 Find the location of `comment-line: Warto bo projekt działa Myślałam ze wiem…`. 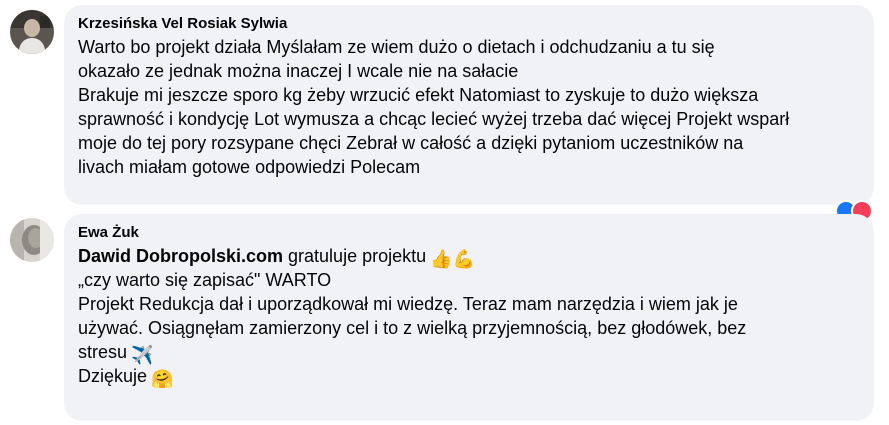

comment-line: Warto bo projekt działa Myślałam ze wiem… is located at coordinates (396, 47).